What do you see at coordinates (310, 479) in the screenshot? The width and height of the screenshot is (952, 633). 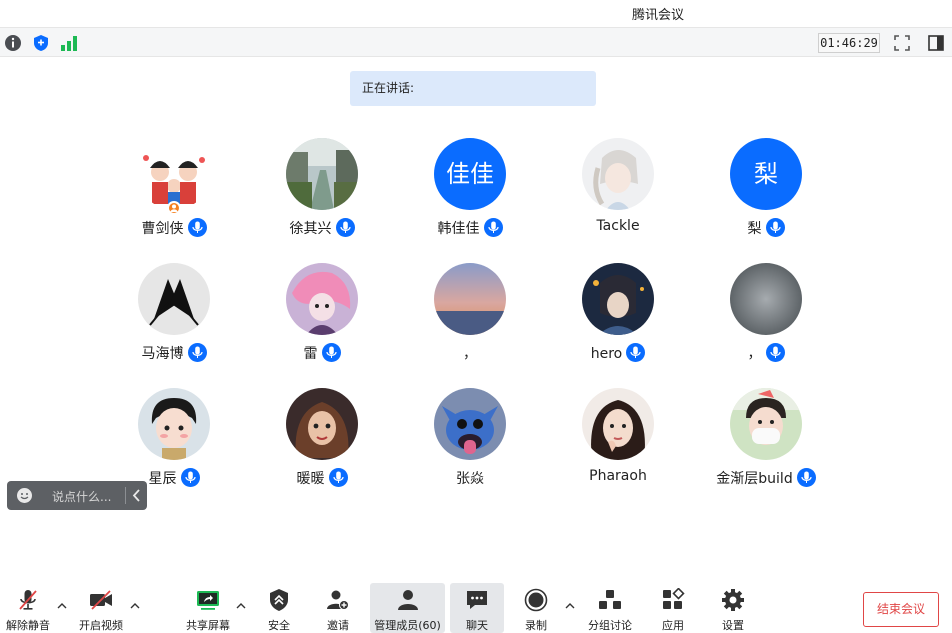 I see `participant-name-text: 暖暖` at bounding box center [310, 479].